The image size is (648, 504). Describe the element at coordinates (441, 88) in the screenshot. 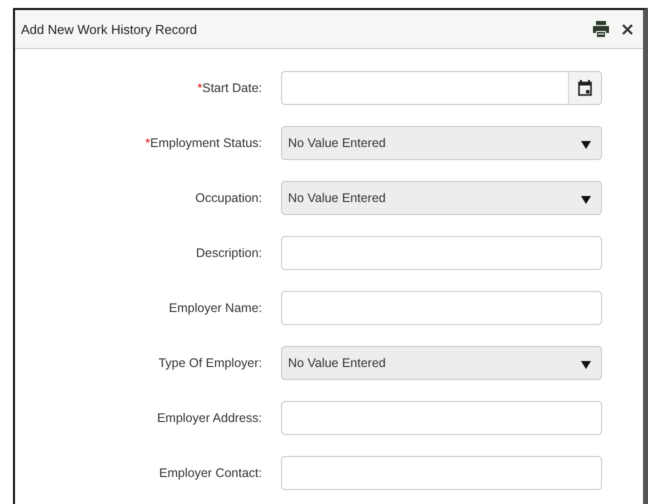

I see `date-field` at that location.